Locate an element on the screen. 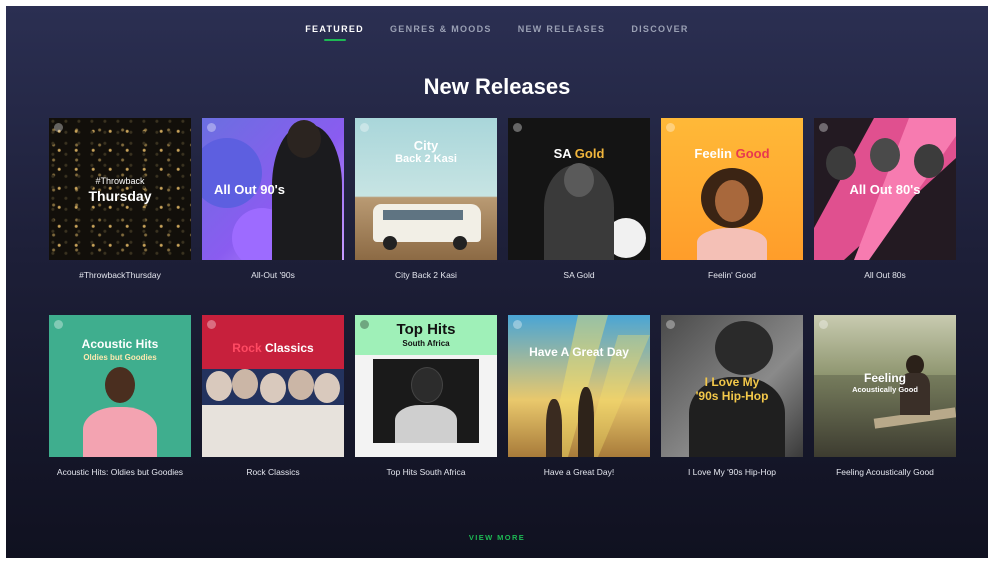 Image resolution: width=994 pixels, height=564 pixels. playlist-card-rock-classics: Rock Classics Rock Classics is located at coordinates (273, 403).